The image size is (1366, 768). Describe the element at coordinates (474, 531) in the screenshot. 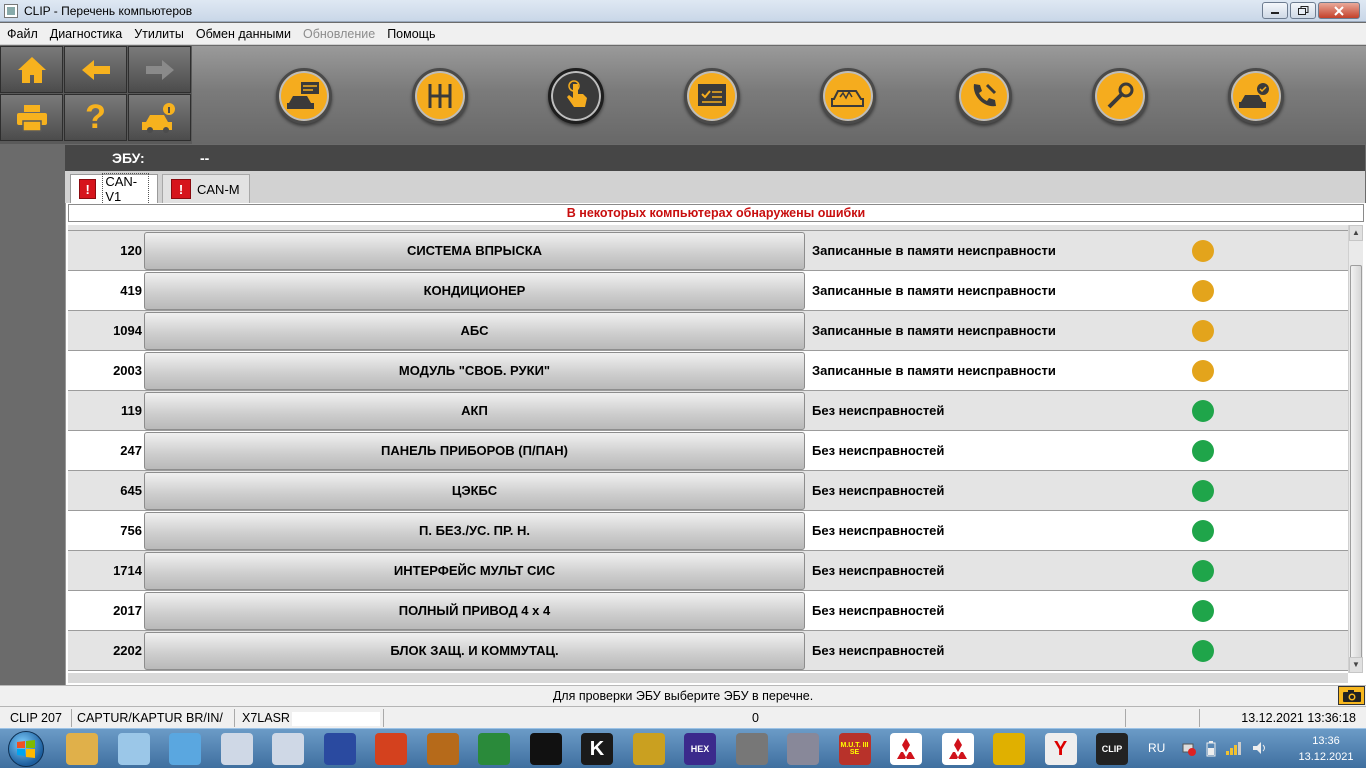

I see `ecu-name-button: П. БЕЗ./УС. ПР. Н.` at that location.